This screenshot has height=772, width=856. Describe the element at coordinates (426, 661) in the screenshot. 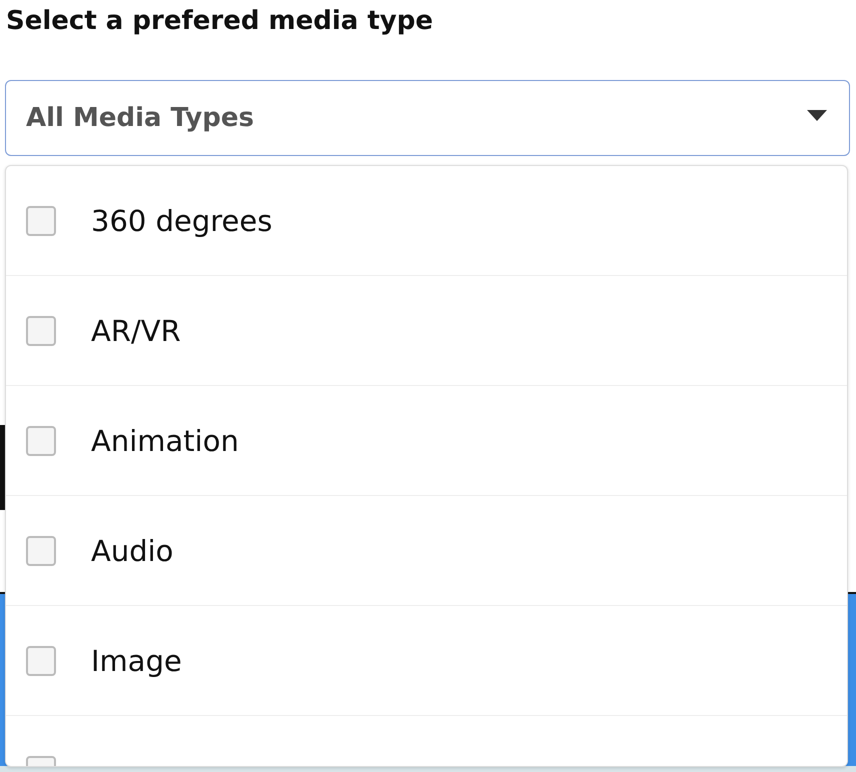

I see `option-item: Image` at that location.